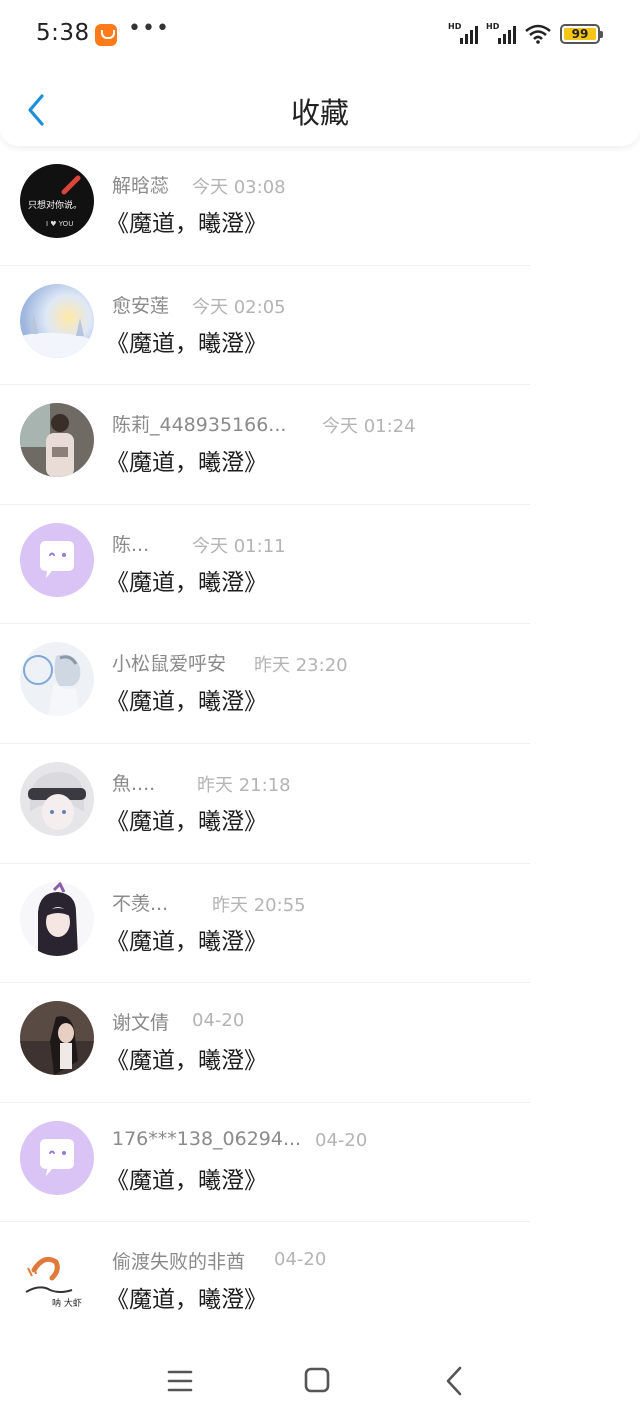 Image resolution: width=640 pixels, height=1422 pixels. I want to click on list-item: 只想对你说。 I ♥ YOU 解晗蕊 今天 03:08 《魔道，曦澄》, so click(320, 206).